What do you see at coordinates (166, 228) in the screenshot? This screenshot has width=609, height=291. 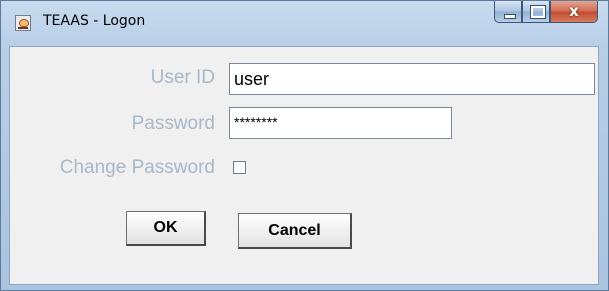 I see `ok-button: OK` at bounding box center [166, 228].